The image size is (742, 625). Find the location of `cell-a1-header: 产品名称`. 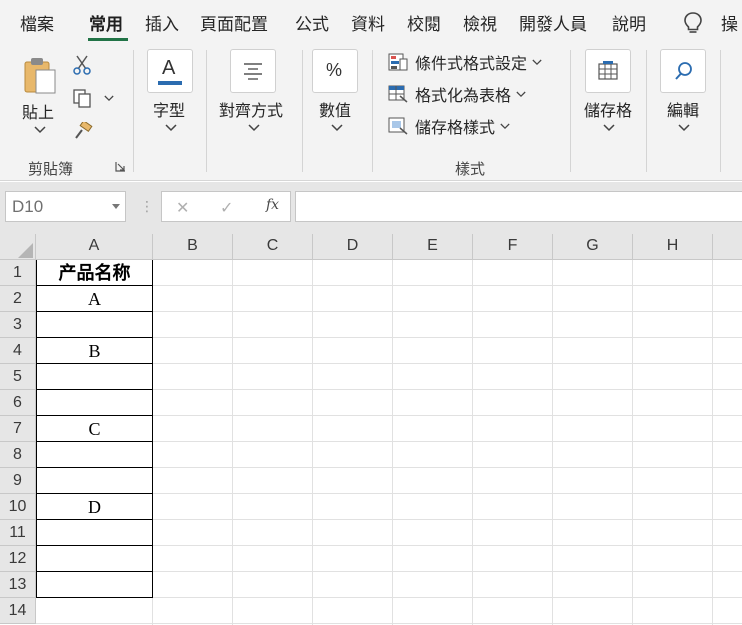

cell-a1-header: 产品名称 is located at coordinates (94, 273).